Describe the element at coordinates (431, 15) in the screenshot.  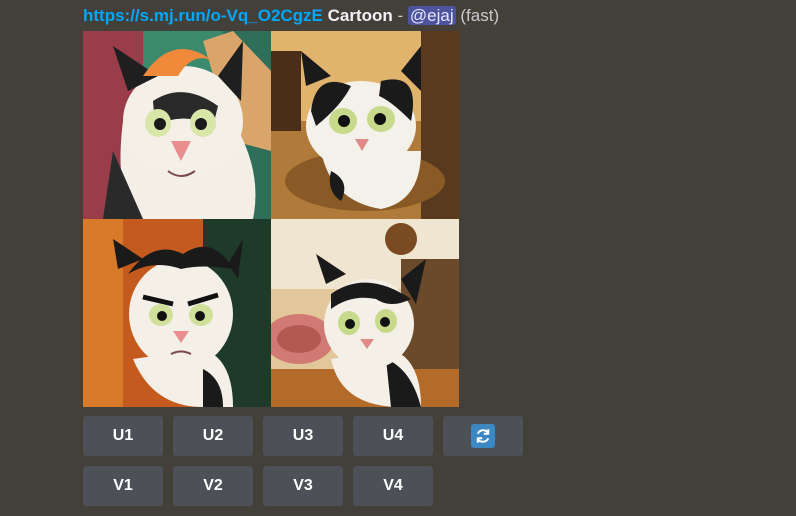
I see `user-mention: @ejaj` at that location.